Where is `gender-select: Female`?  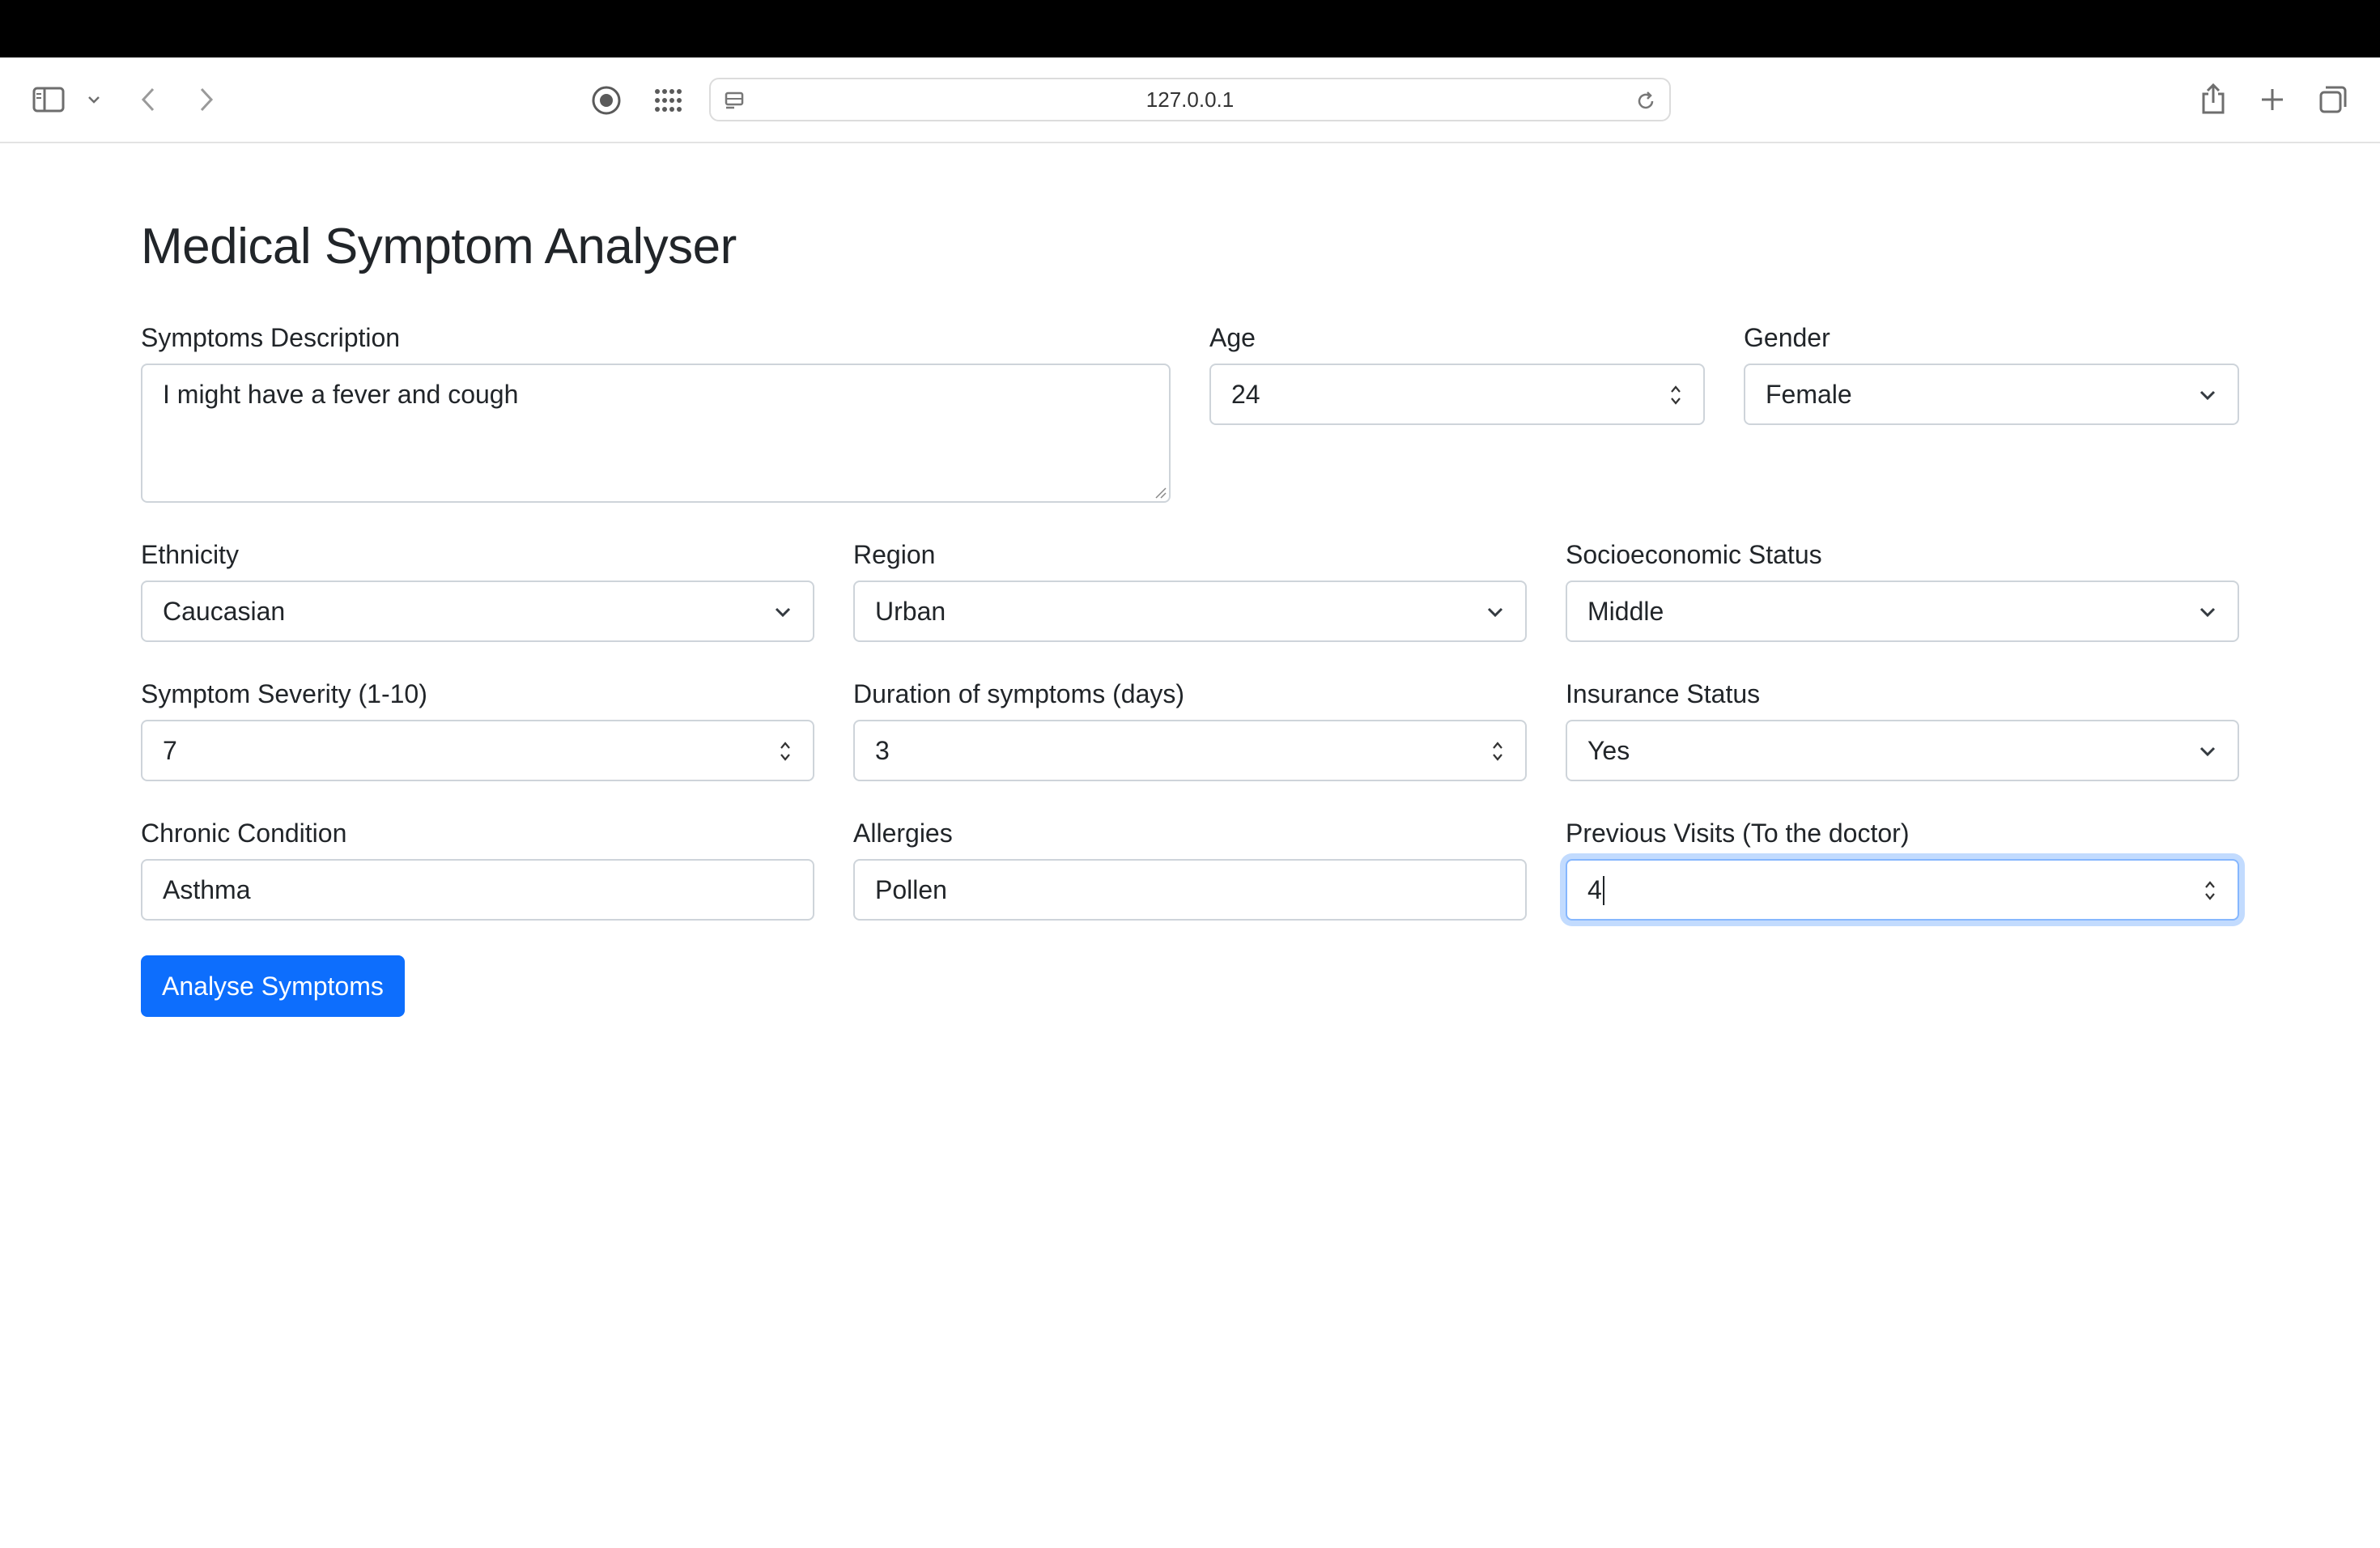
gender-select: Female is located at coordinates (1991, 394).